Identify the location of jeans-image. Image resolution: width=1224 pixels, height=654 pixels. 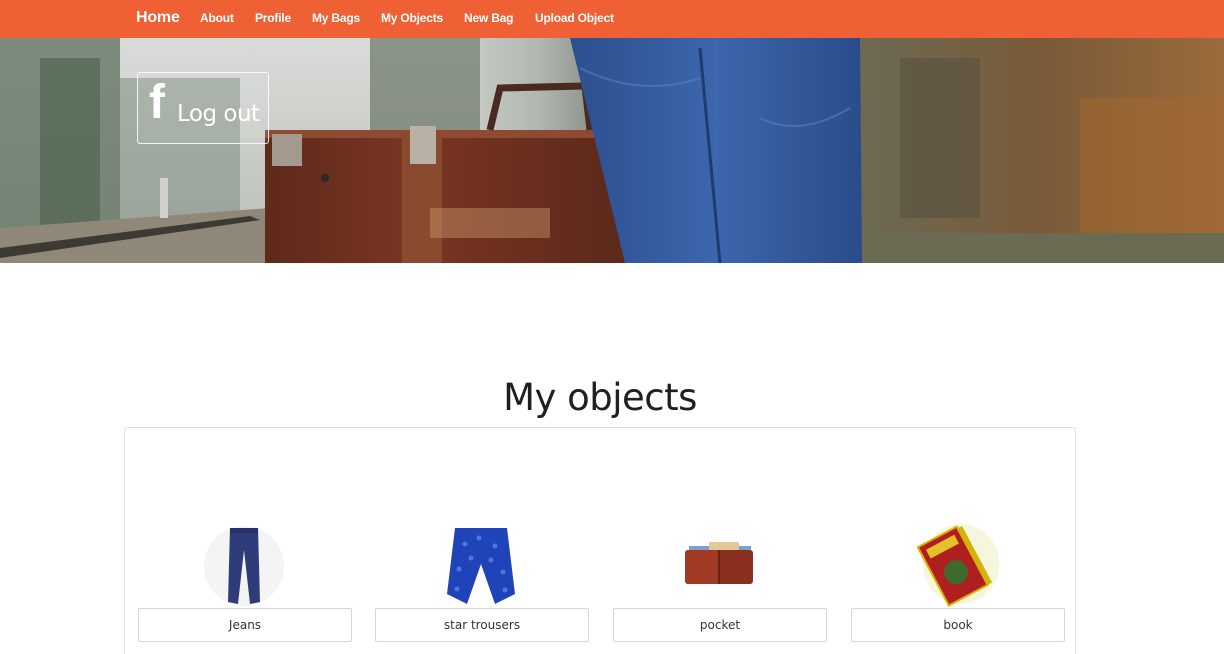
(245, 566).